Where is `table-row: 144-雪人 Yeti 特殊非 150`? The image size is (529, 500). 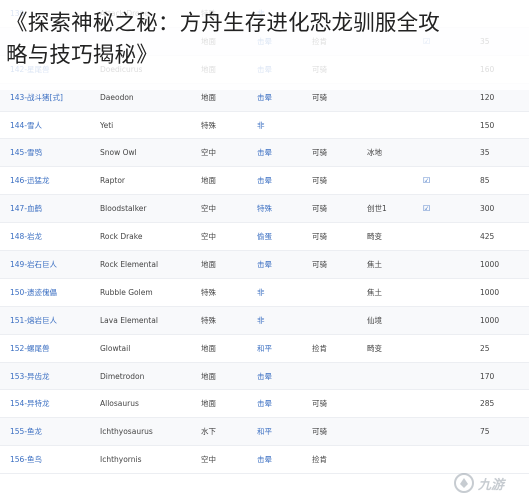 table-row: 144-雪人 Yeti 特殊非 150 is located at coordinates (264, 125).